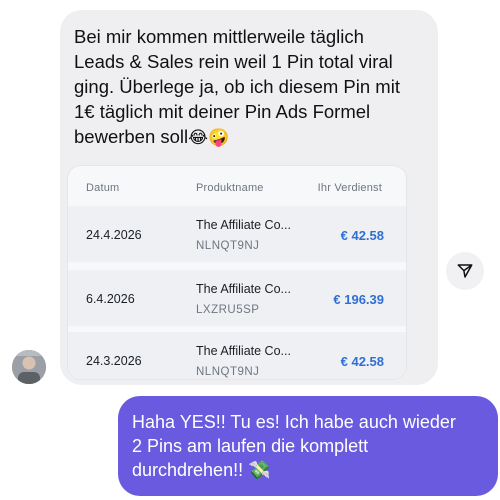 The height and width of the screenshot is (500, 500). I want to click on share-button, so click(465, 271).